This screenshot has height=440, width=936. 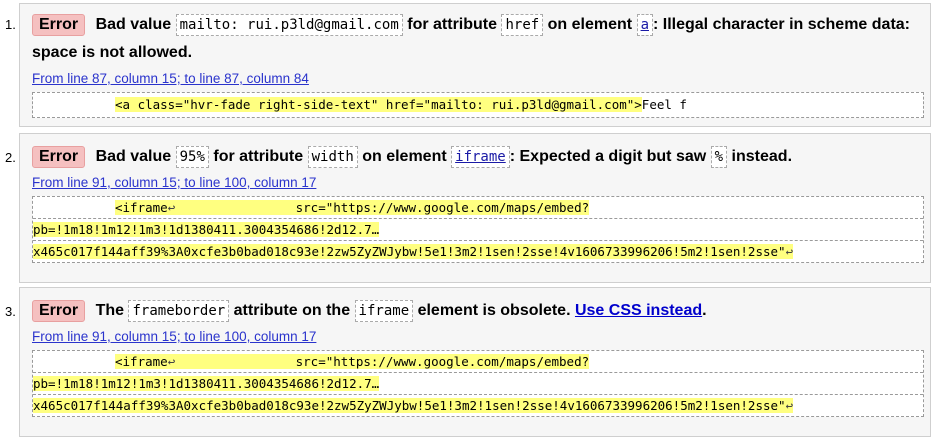 What do you see at coordinates (10, 24) in the screenshot?
I see `message-number: 1.` at bounding box center [10, 24].